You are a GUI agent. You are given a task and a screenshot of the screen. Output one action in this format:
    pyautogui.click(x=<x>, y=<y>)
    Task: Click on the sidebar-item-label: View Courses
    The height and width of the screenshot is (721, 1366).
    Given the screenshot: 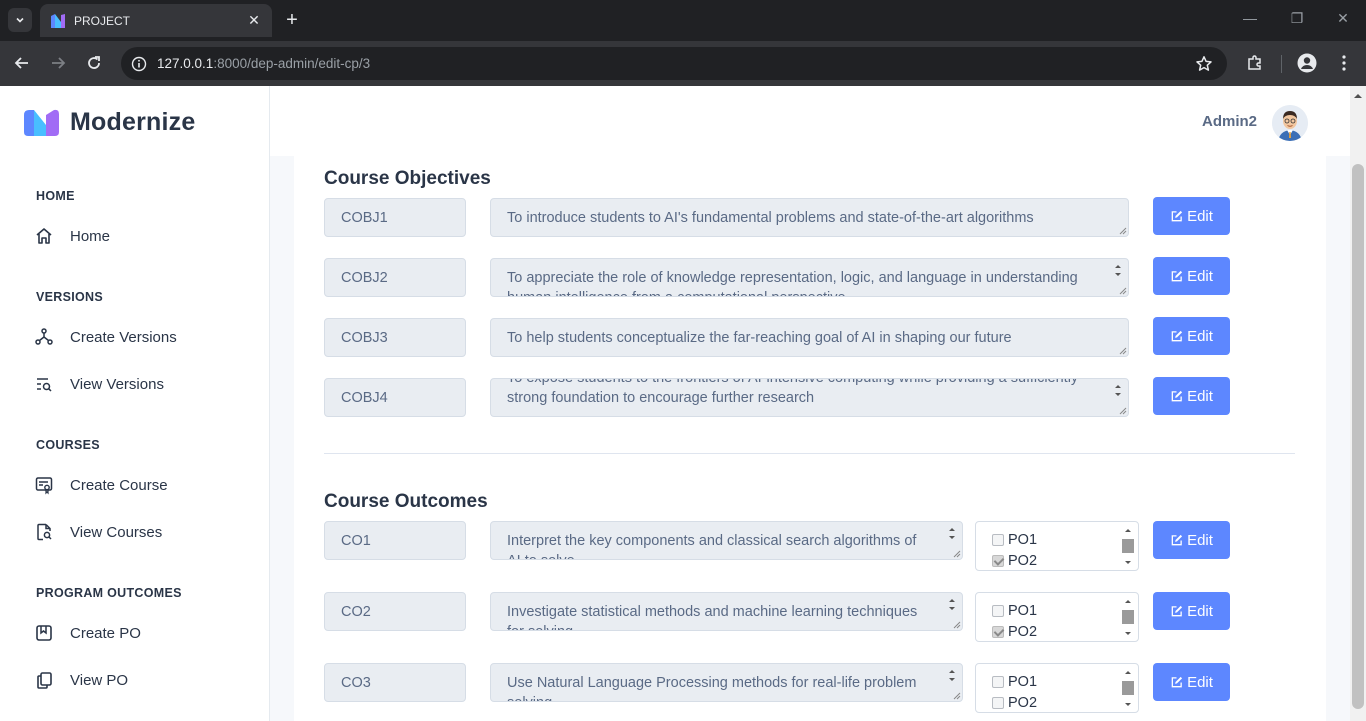 What is the action you would take?
    pyautogui.click(x=116, y=532)
    